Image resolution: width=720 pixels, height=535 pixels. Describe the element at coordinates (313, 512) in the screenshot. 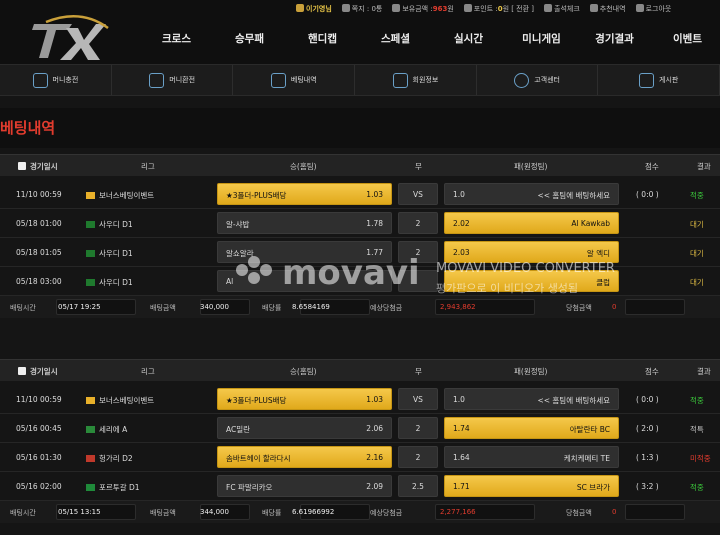

I see `odds-value: 6.61966992` at that location.